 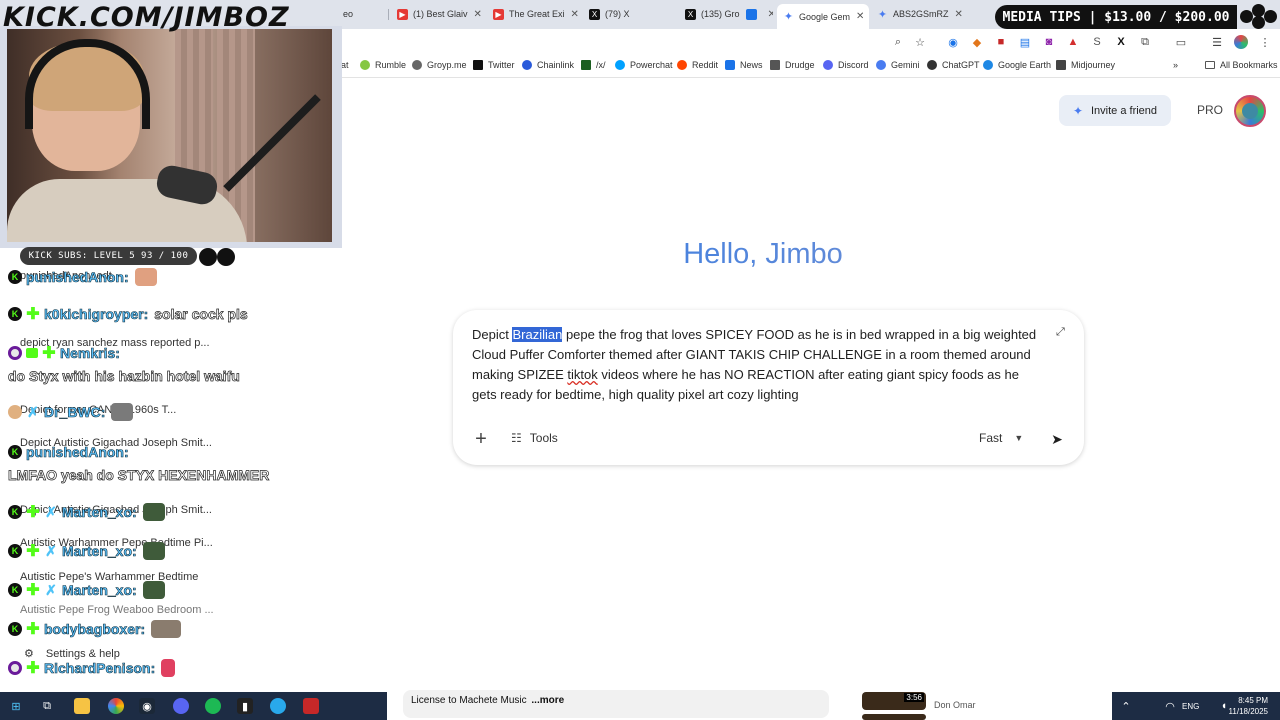 I want to click on bookmark-discord: Discord, so click(x=846, y=65).